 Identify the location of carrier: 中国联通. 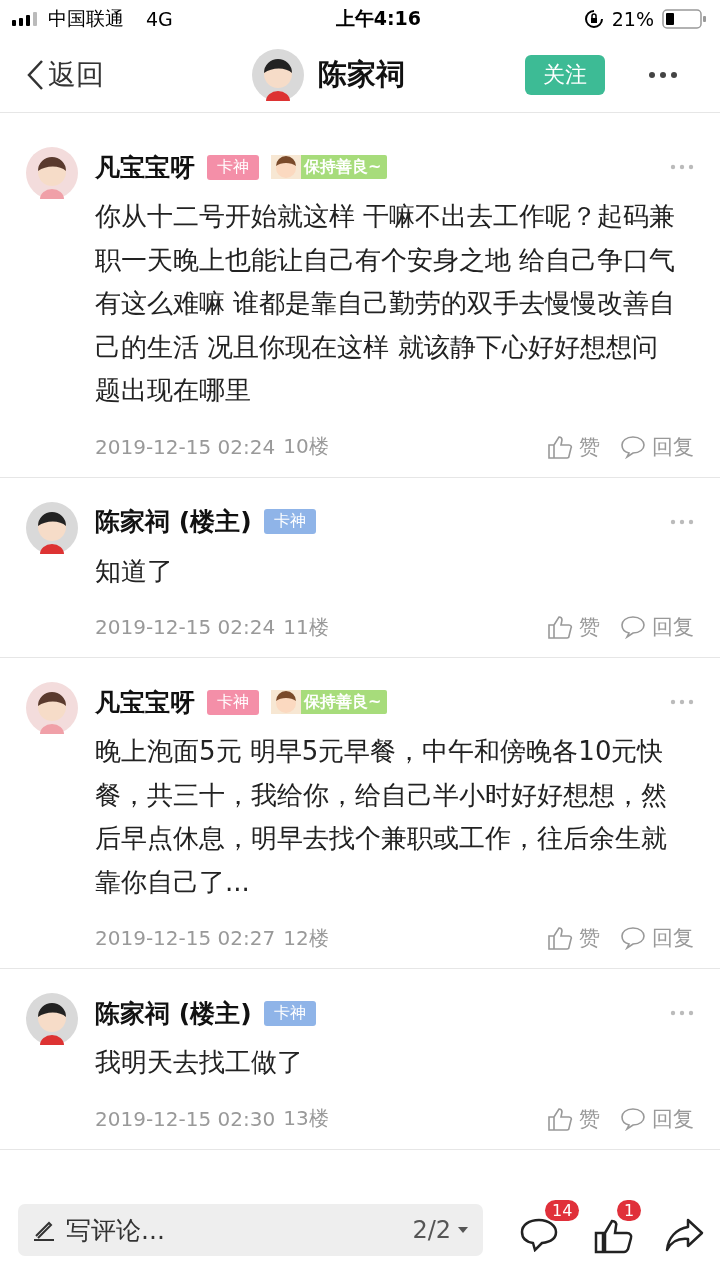
(86, 18).